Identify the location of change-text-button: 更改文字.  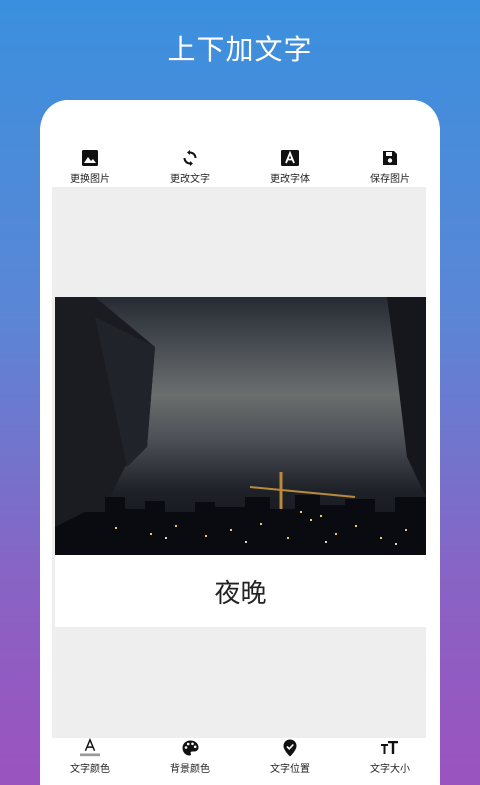
(190, 167).